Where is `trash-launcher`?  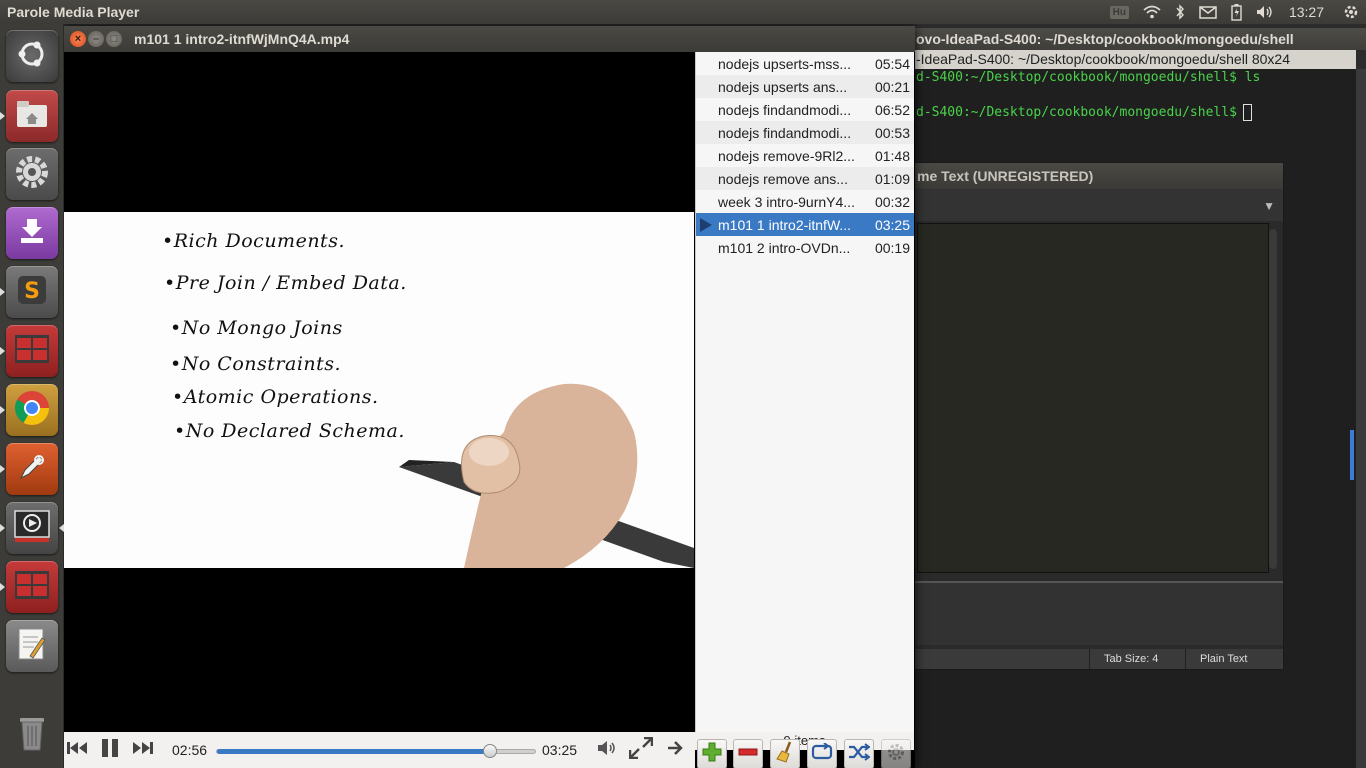 trash-launcher is located at coordinates (32, 734).